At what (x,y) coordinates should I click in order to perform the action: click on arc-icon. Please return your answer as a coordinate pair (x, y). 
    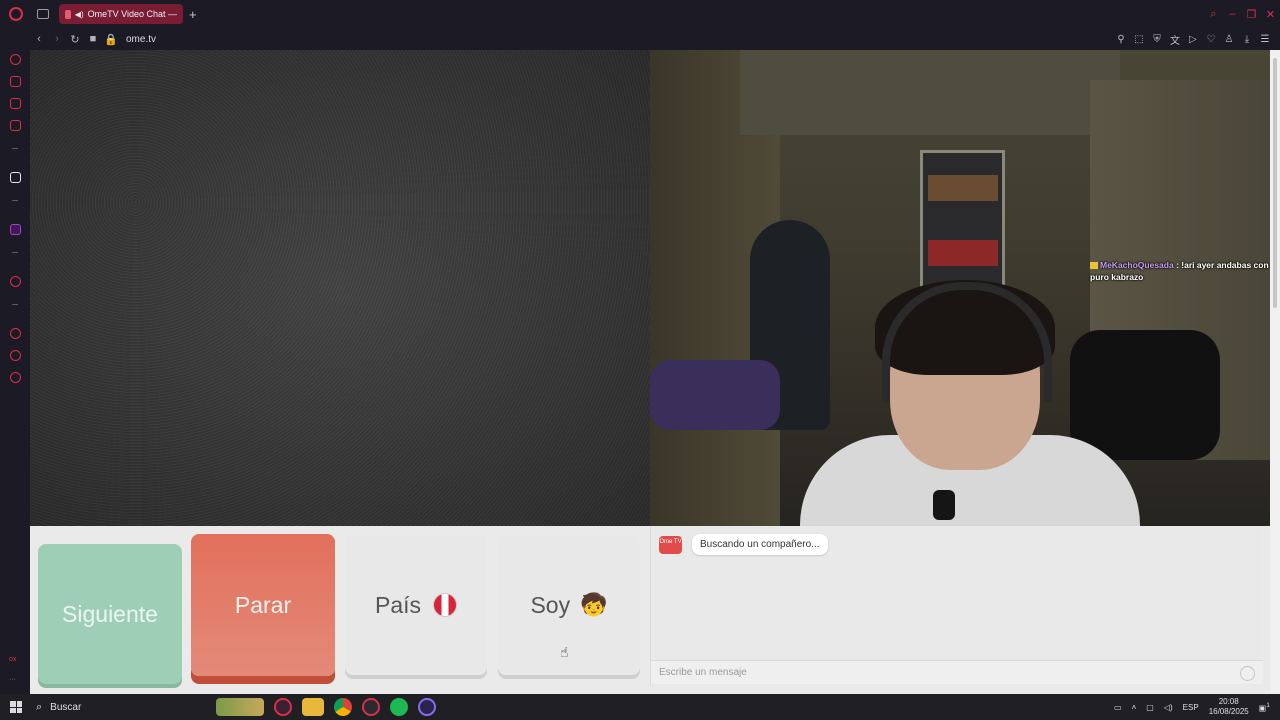
    Looking at the image, I should click on (15, 177).